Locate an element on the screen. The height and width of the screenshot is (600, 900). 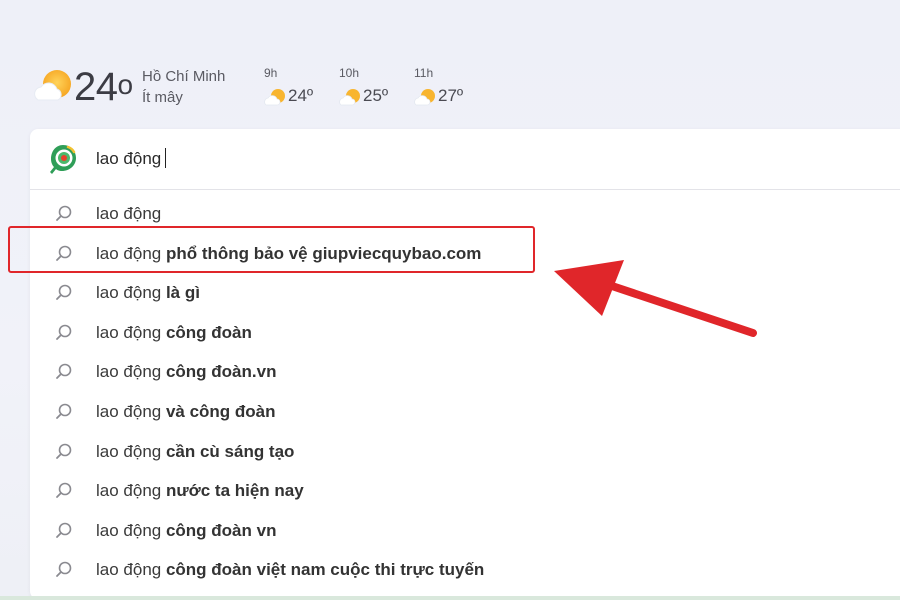
suggestion-item: lao động công đoàn is located at coordinates (465, 334).